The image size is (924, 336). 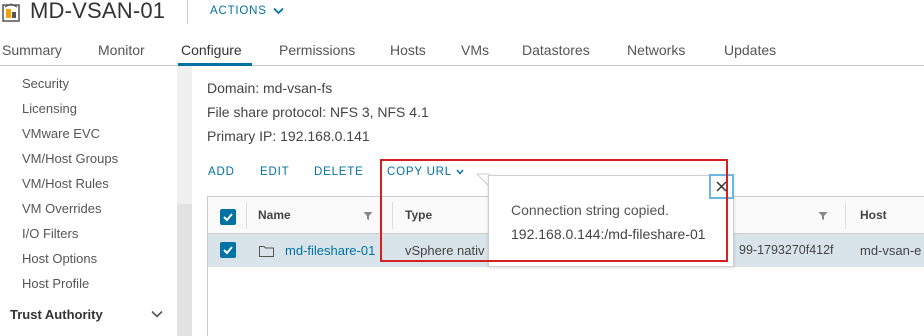 I want to click on object-header: MD-VSAN-01 ACTIONS, so click(x=462, y=14).